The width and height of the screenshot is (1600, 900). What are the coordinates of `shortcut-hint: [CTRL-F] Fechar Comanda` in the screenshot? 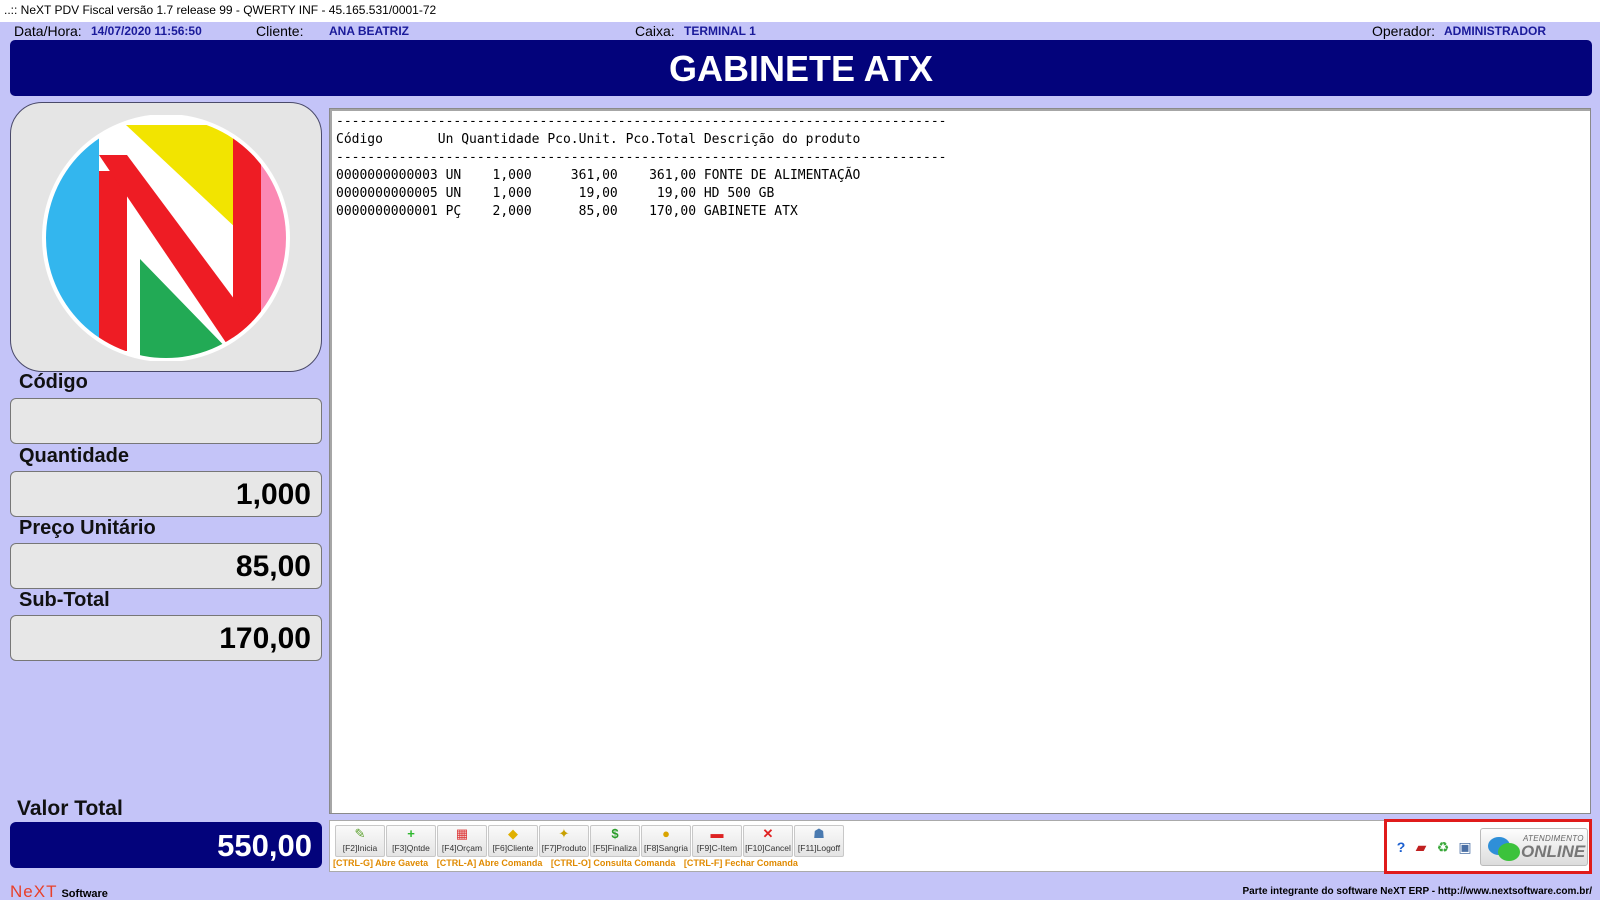 It's located at (740, 863).